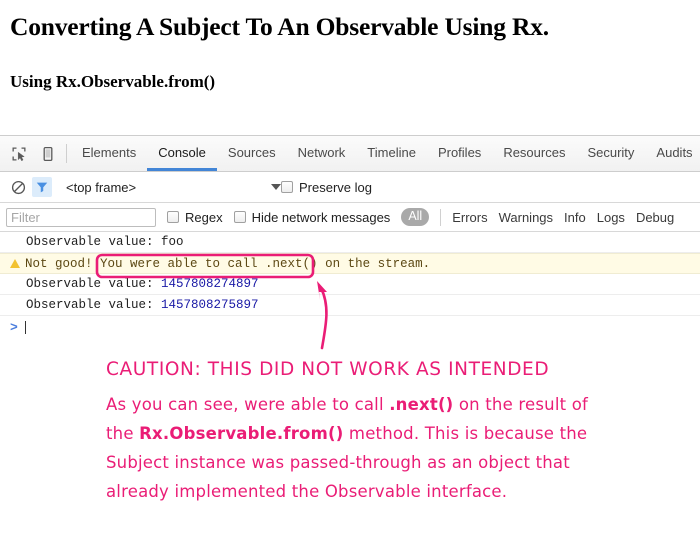 This screenshot has height=533, width=700. I want to click on console-prompt: >, so click(350, 327).